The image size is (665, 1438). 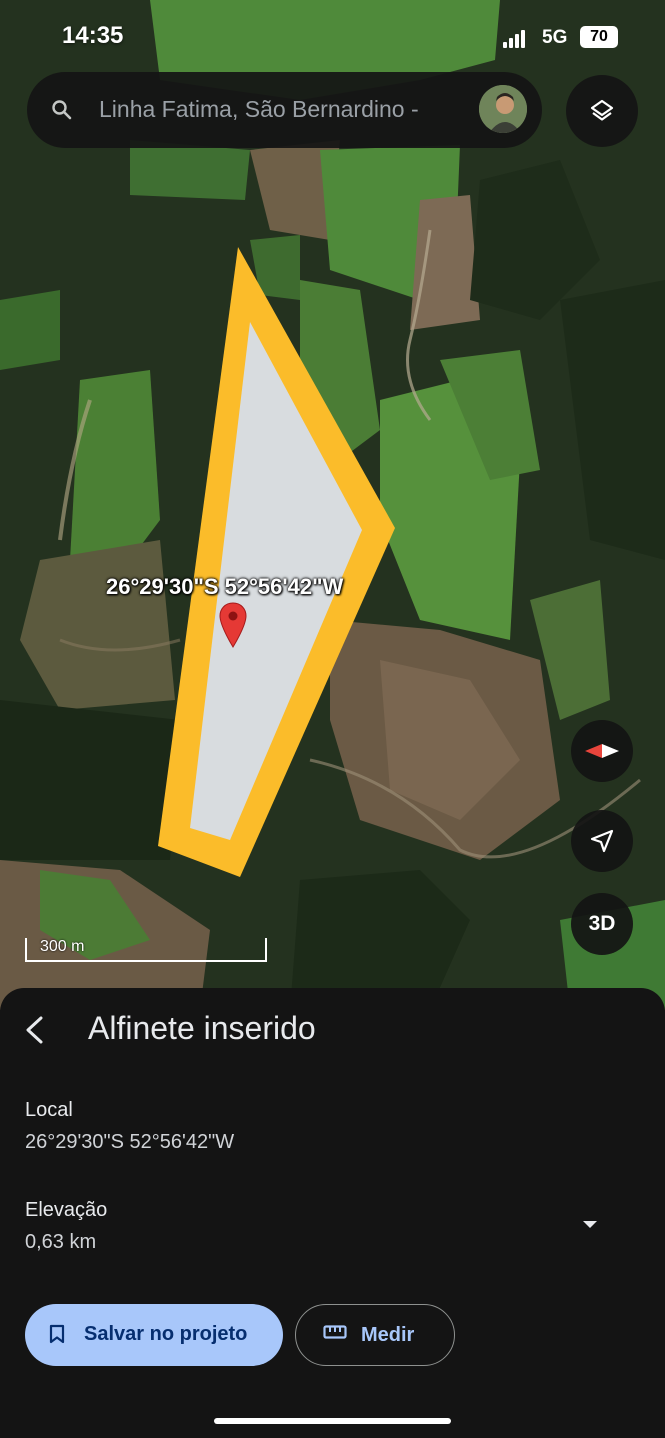 What do you see at coordinates (166, 1334) in the screenshot?
I see `save-button-label: Salvar no projeto` at bounding box center [166, 1334].